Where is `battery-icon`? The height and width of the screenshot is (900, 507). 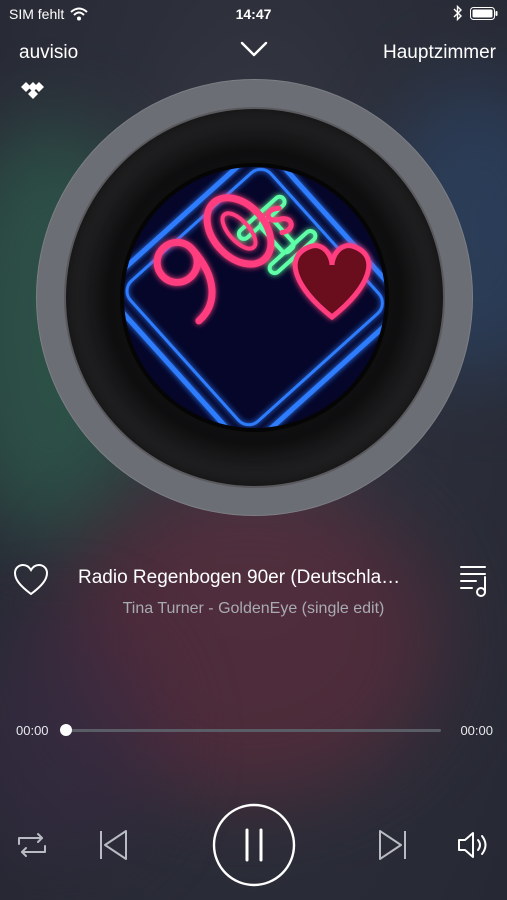
battery-icon is located at coordinates (484, 13).